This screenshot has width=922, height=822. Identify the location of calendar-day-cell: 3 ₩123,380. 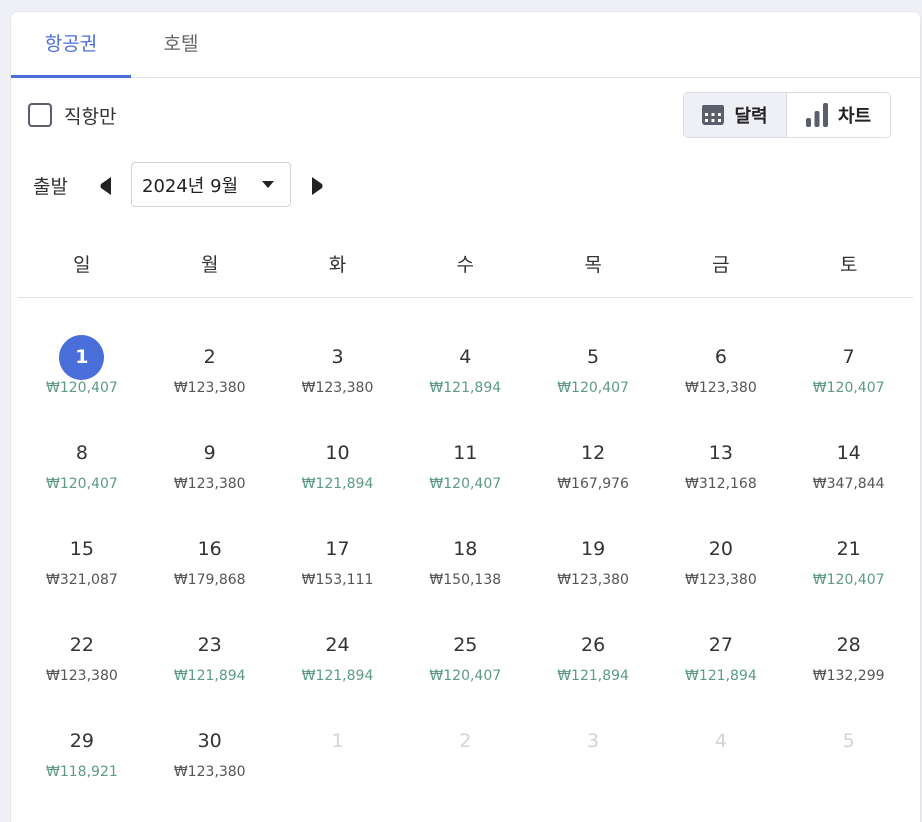
(338, 375).